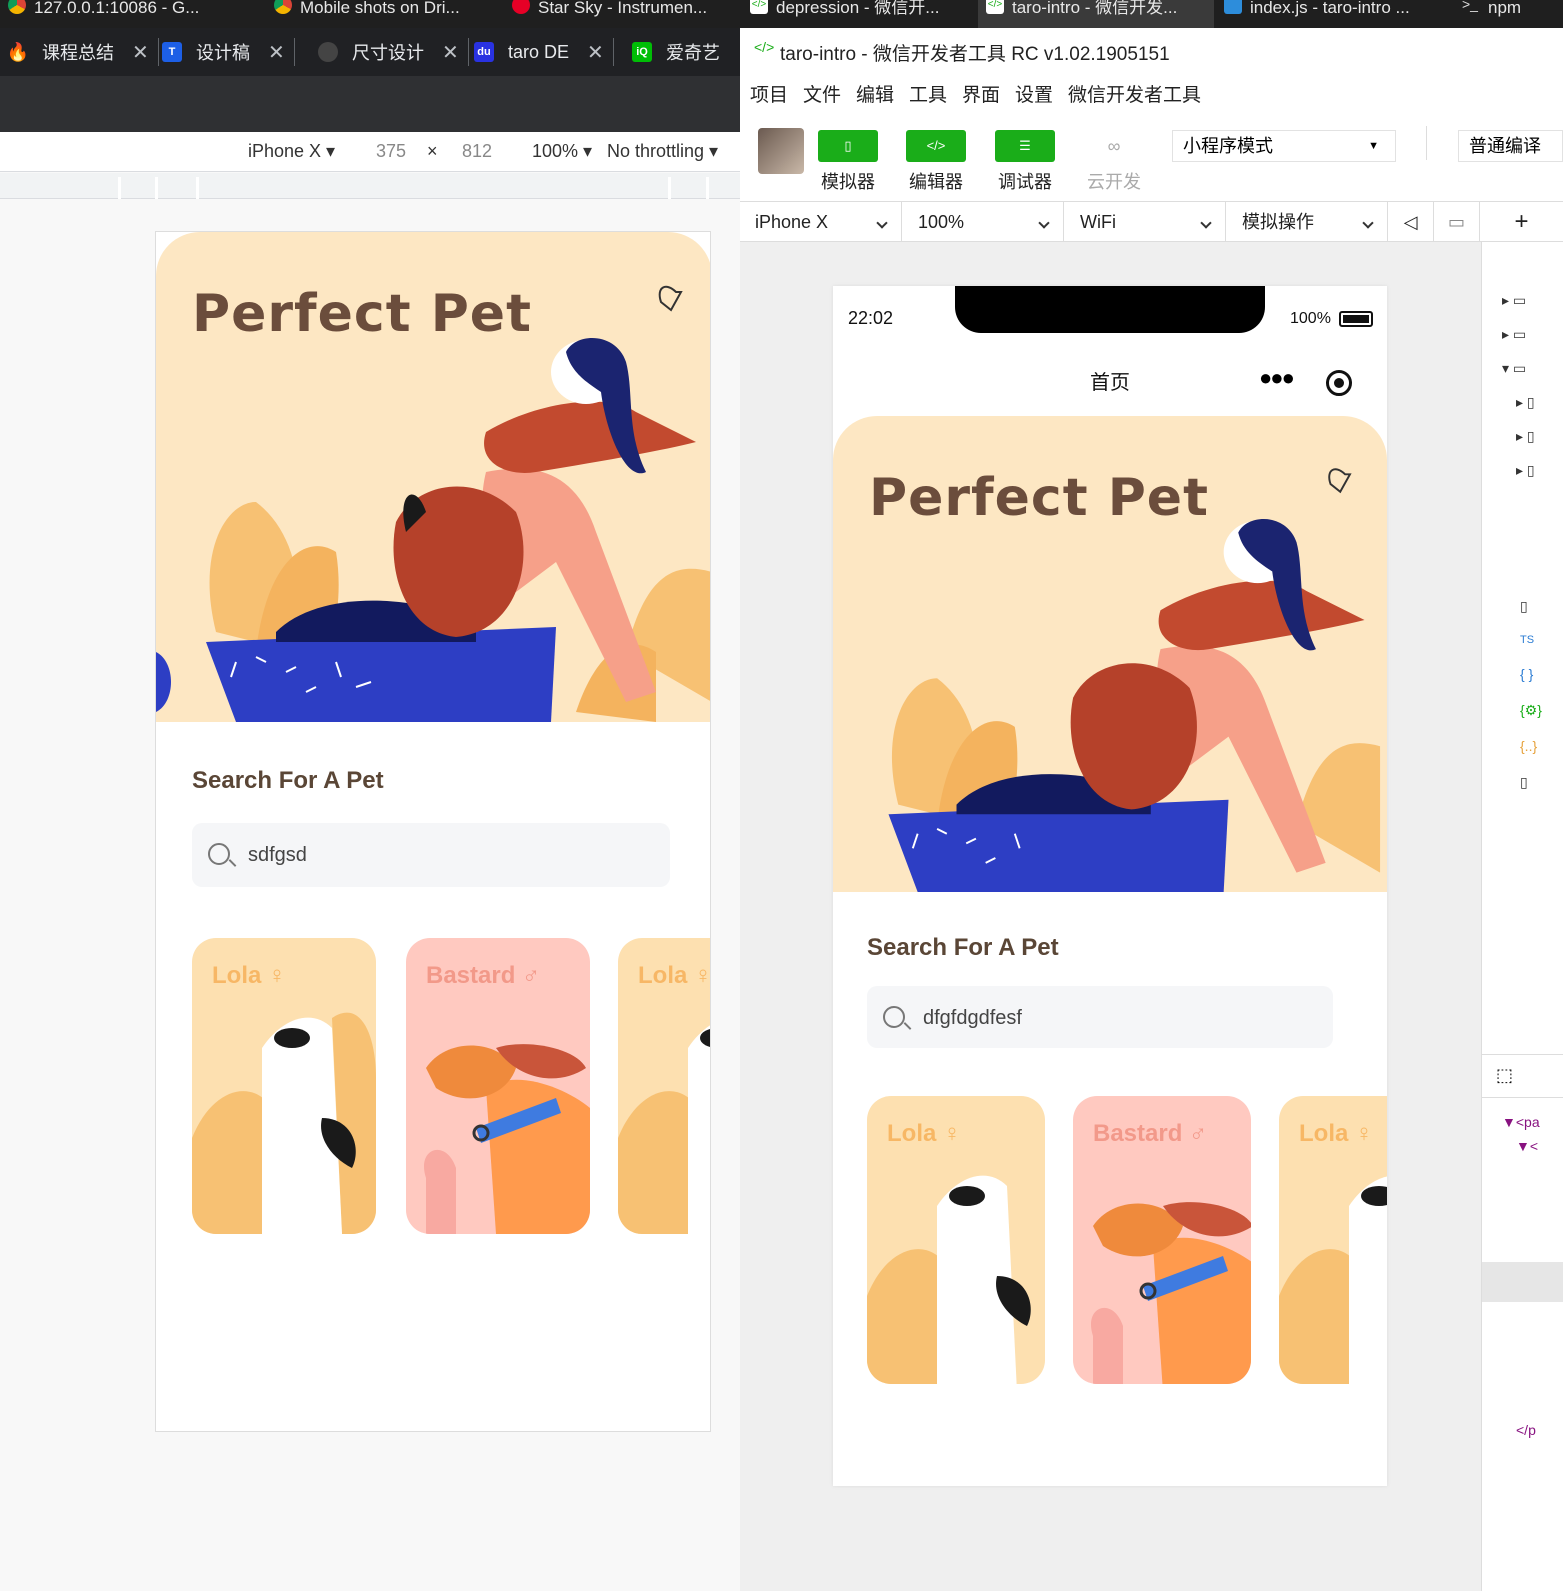 Image resolution: width=1563 pixels, height=1591 pixels. I want to click on menu-file: 文件, so click(822, 93).